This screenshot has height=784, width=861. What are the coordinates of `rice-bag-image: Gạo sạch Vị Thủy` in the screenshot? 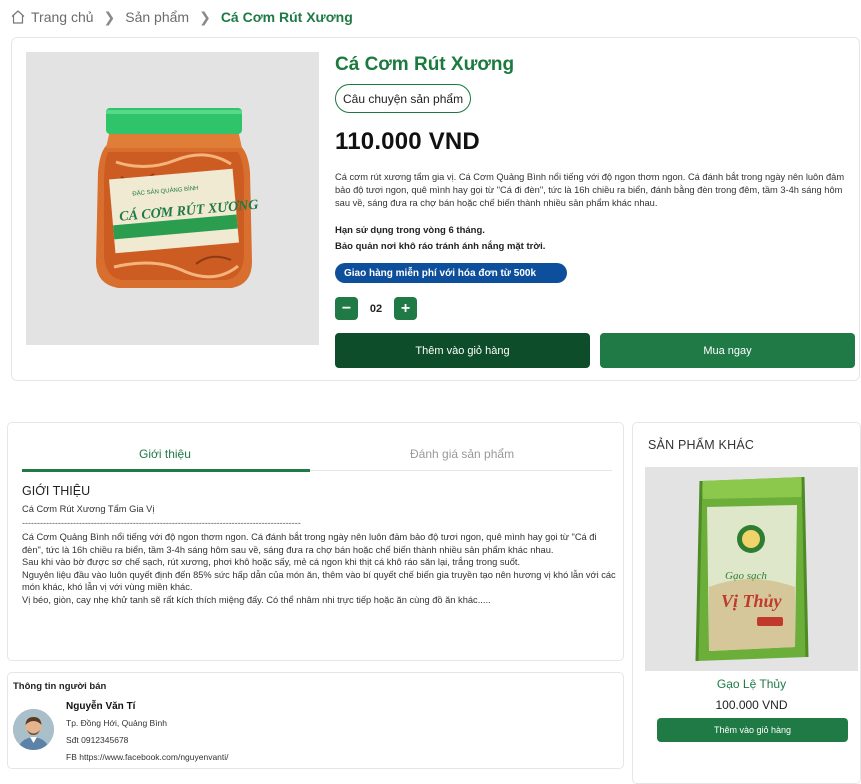 It's located at (751, 569).